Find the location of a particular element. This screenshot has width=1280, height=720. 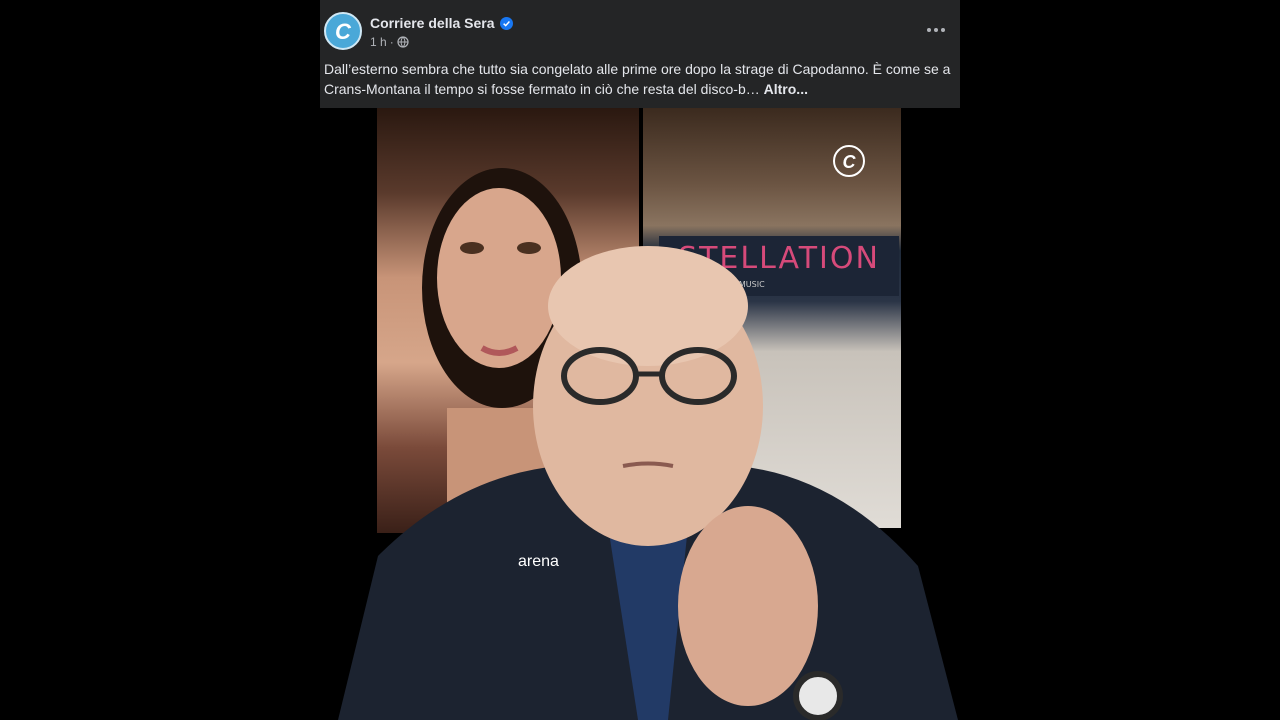

shirt-brand-logo: arena is located at coordinates (538, 561).